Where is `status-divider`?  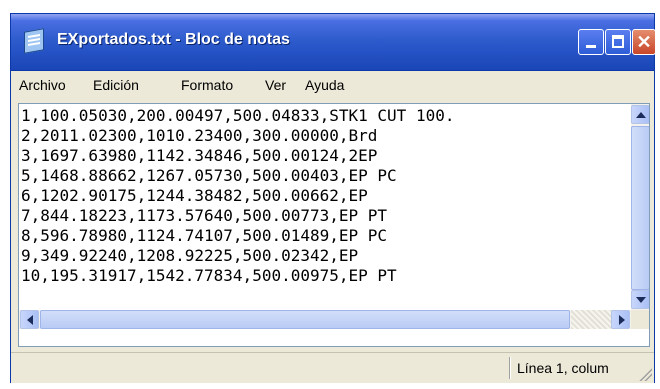
status-divider is located at coordinates (509, 368).